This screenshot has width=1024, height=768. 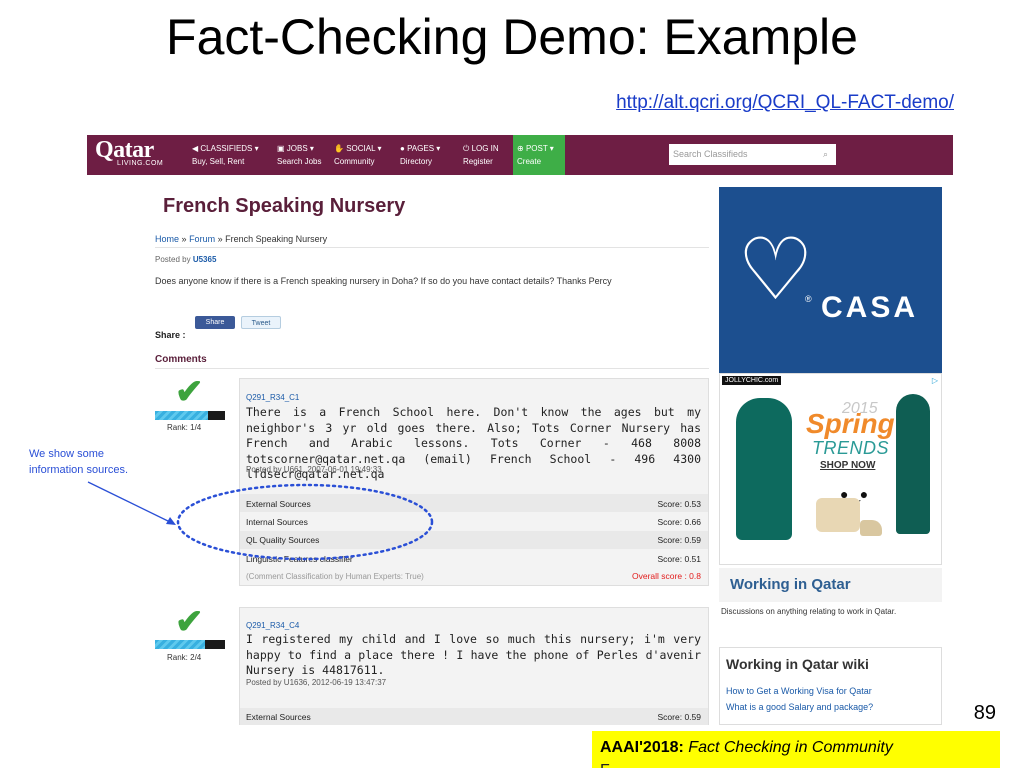 I want to click on globe-icon: ●, so click(x=404, y=148).